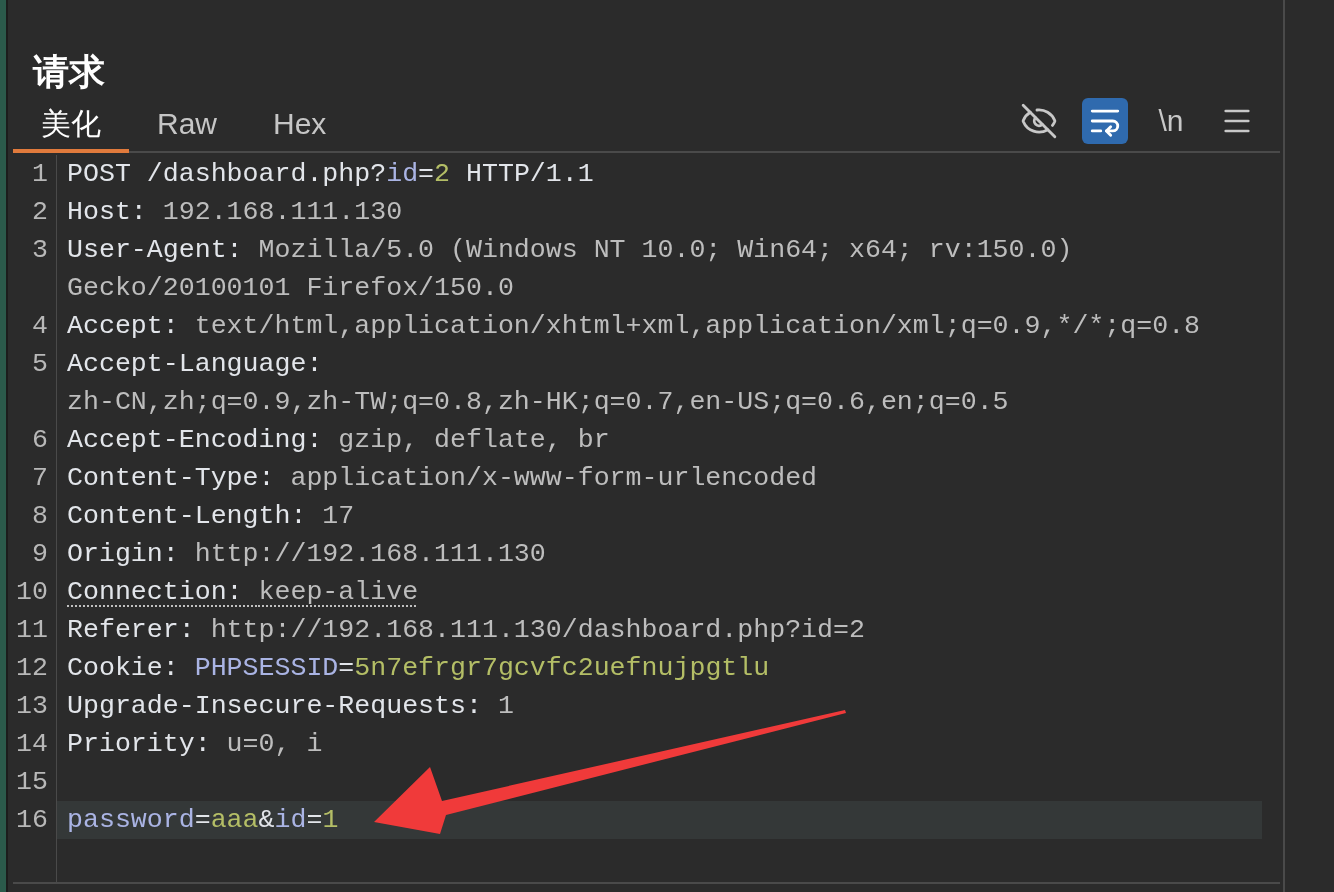  What do you see at coordinates (466, 630) in the screenshot?
I see `code-line: Referer: http://192.168.111.130/dashboard.php?id=2` at bounding box center [466, 630].